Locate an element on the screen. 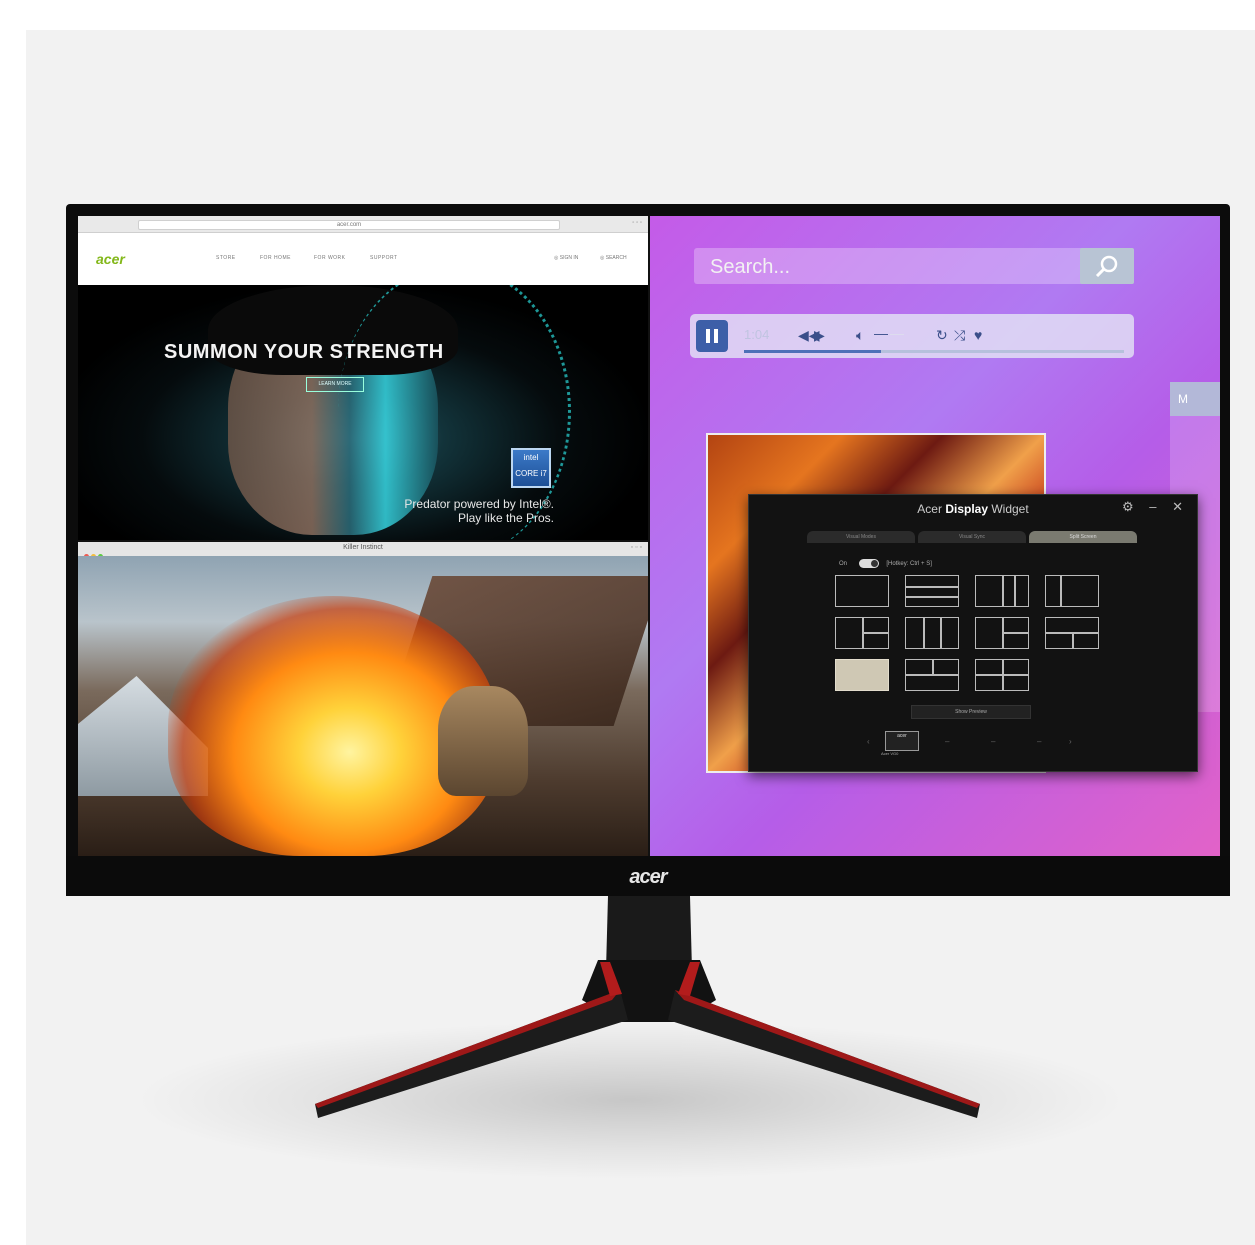 The width and height of the screenshot is (1255, 1245). hero-learn-more-button: LEARN MORE is located at coordinates (335, 384).